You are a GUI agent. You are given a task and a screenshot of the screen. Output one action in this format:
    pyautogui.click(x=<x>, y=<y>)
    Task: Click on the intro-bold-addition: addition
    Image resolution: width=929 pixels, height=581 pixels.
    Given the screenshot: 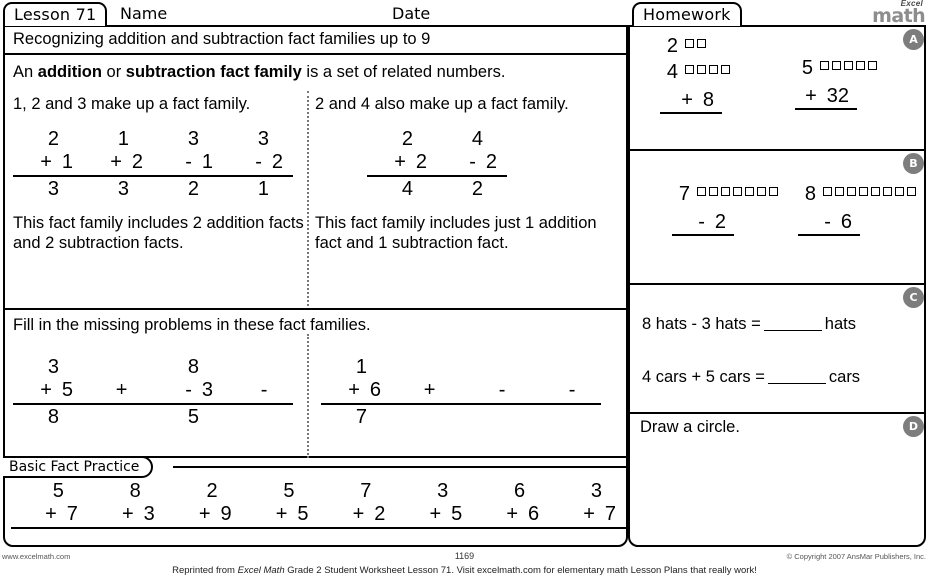 What is the action you would take?
    pyautogui.click(x=69, y=72)
    